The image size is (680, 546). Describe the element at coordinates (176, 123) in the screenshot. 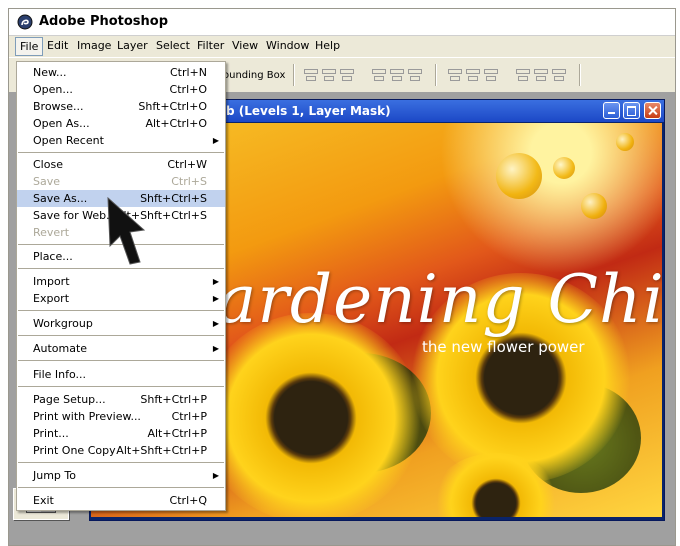

I see `menu-item-shortcut: Alt+Ctrl+O` at that location.